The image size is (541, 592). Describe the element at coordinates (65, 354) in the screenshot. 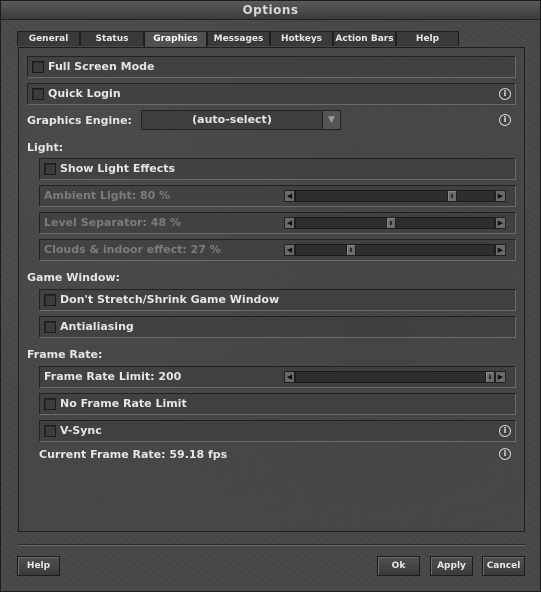

I see `frame-rate-heading: Frame Rate:` at that location.